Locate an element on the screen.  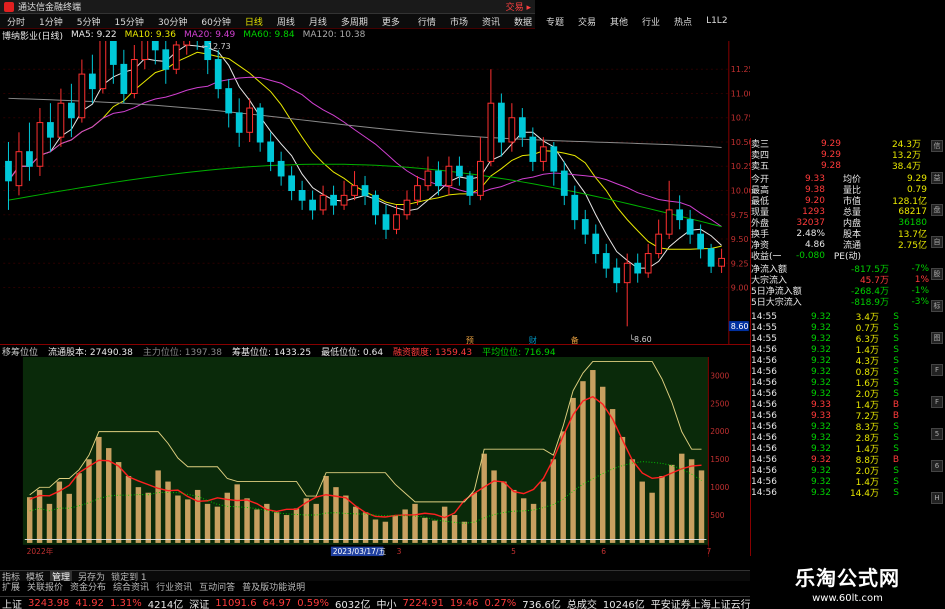
nav-menu-item: 数据 is located at coordinates (523, 21).